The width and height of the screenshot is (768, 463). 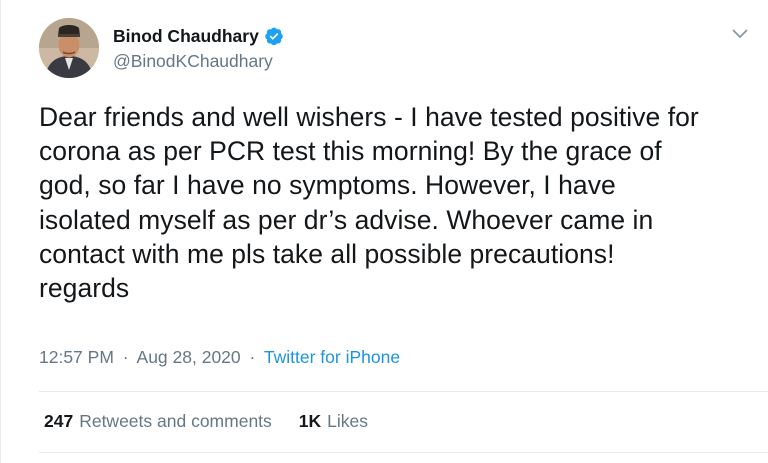 I want to click on chevron-down-icon, so click(x=740, y=33).